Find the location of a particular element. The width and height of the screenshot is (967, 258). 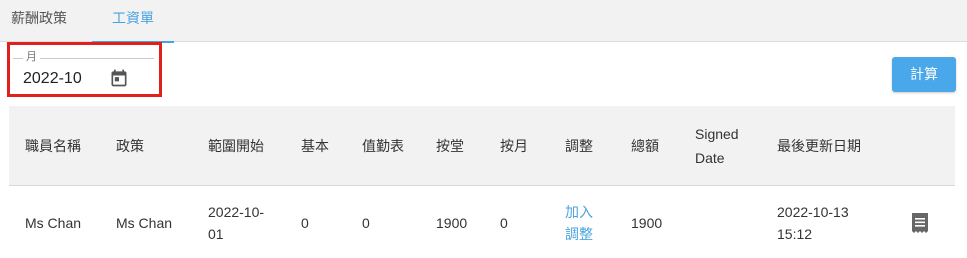

cell-range-start: 2022-10-01 is located at coordinates (236, 222).